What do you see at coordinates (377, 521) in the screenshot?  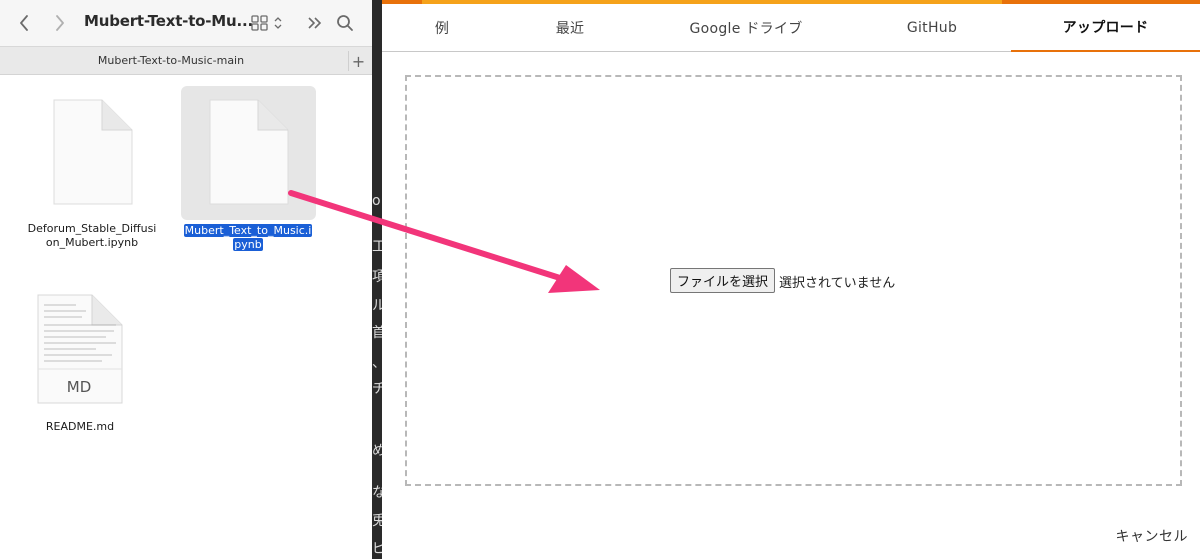 I see `background-text-fragment: 兎` at bounding box center [377, 521].